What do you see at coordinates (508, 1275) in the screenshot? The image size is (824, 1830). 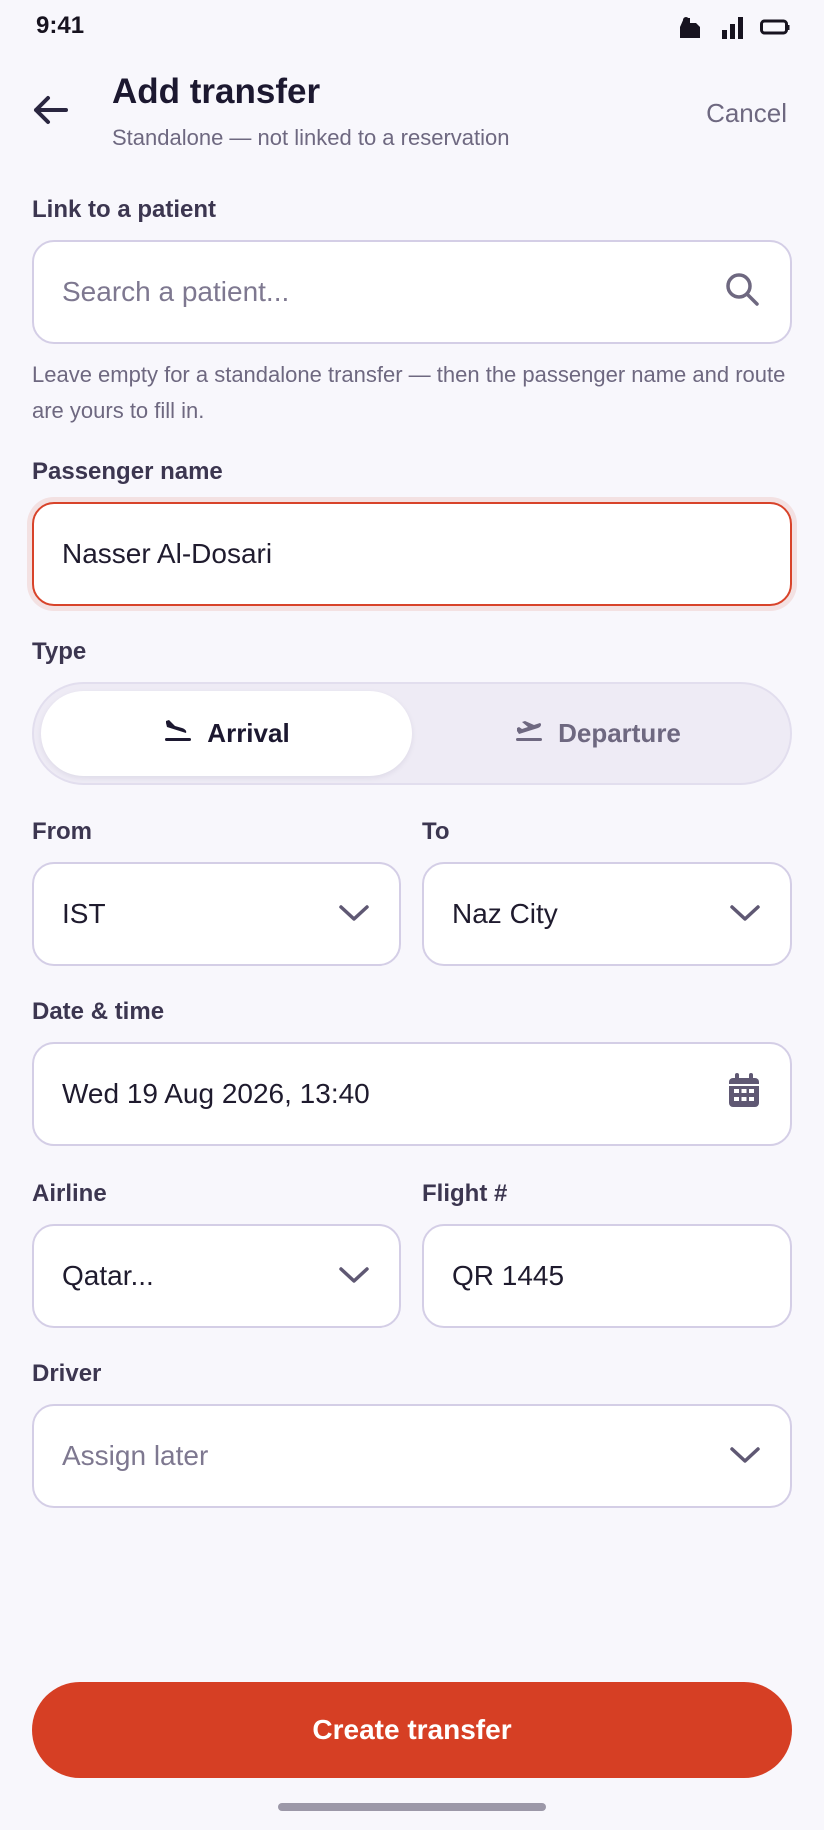 I see `flight-number-value: QR 1445` at bounding box center [508, 1275].